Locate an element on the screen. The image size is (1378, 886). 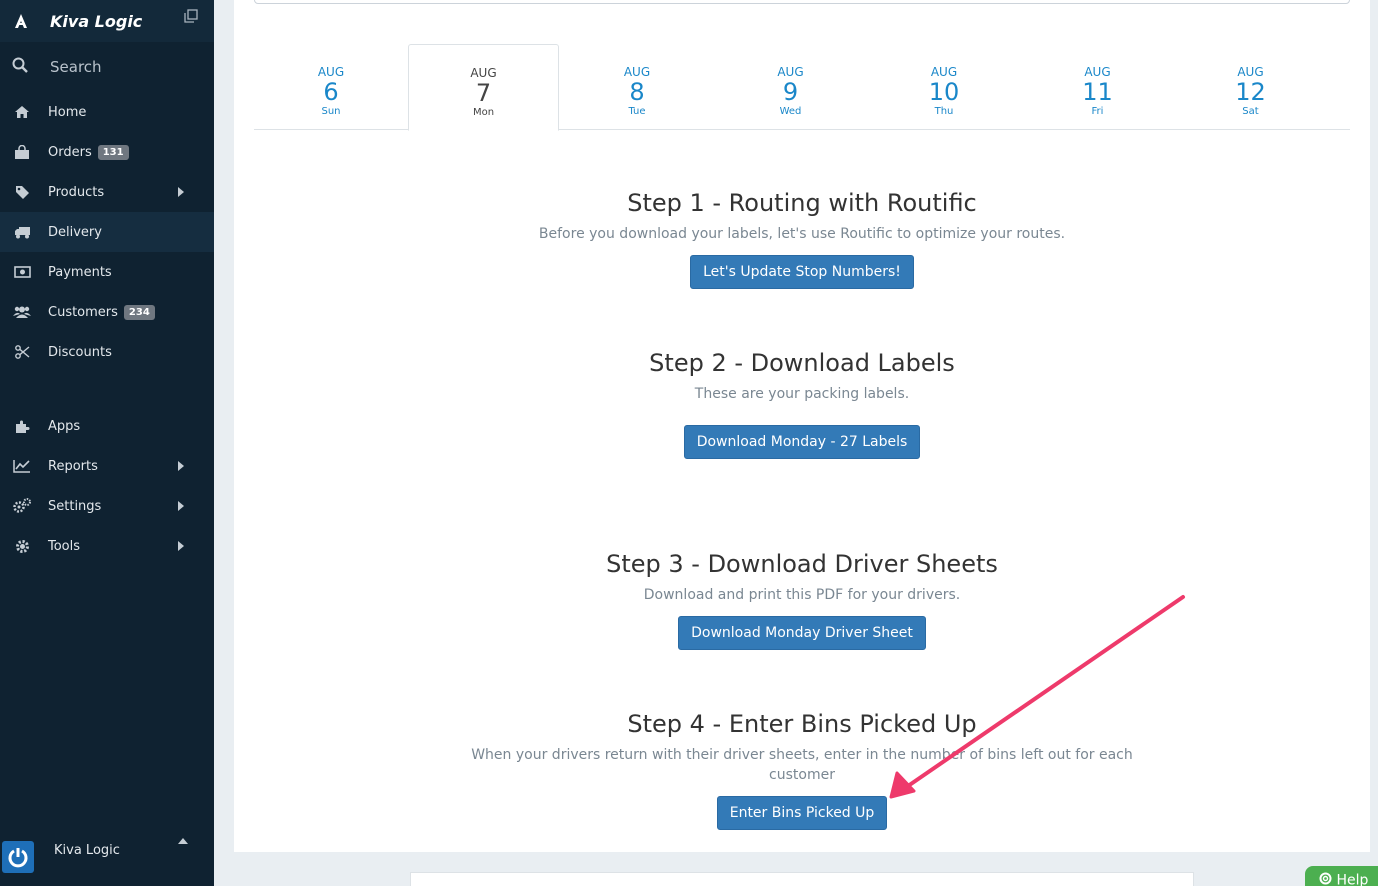
sidebar-item-label: Orders is located at coordinates (70, 152).